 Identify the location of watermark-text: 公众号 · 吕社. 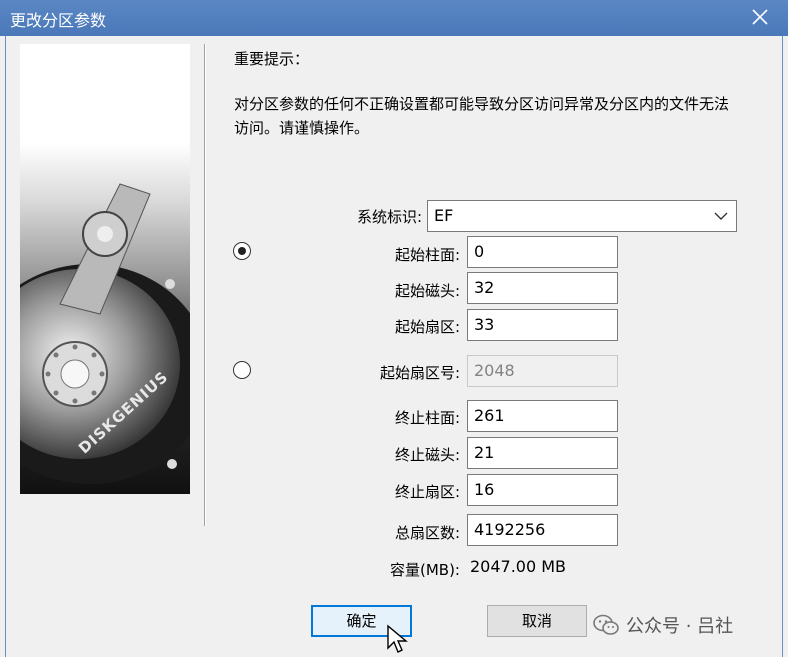
(680, 626).